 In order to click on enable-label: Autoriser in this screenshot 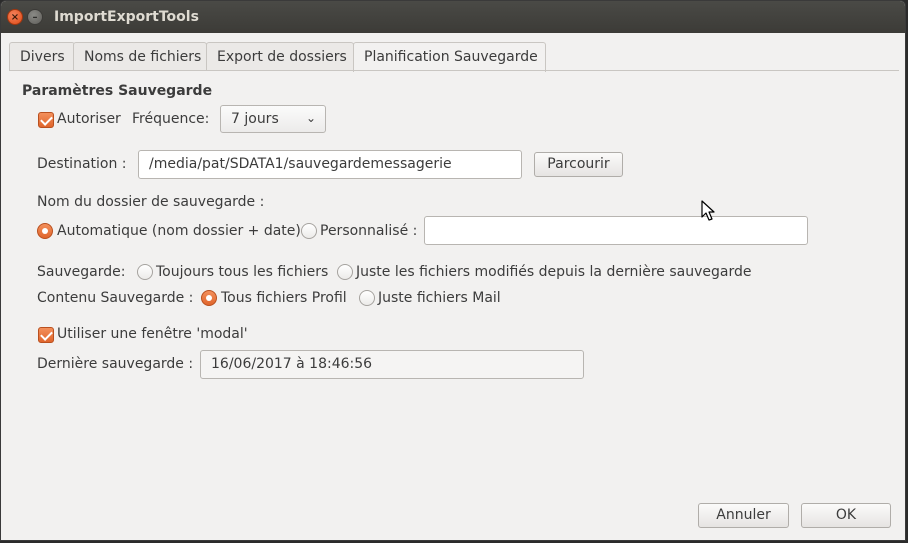, I will do `click(89, 119)`.